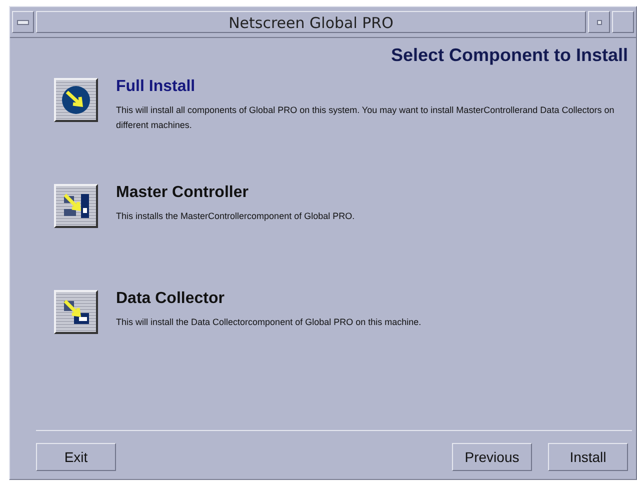  What do you see at coordinates (23, 22) in the screenshot?
I see `window-menu-button` at bounding box center [23, 22].